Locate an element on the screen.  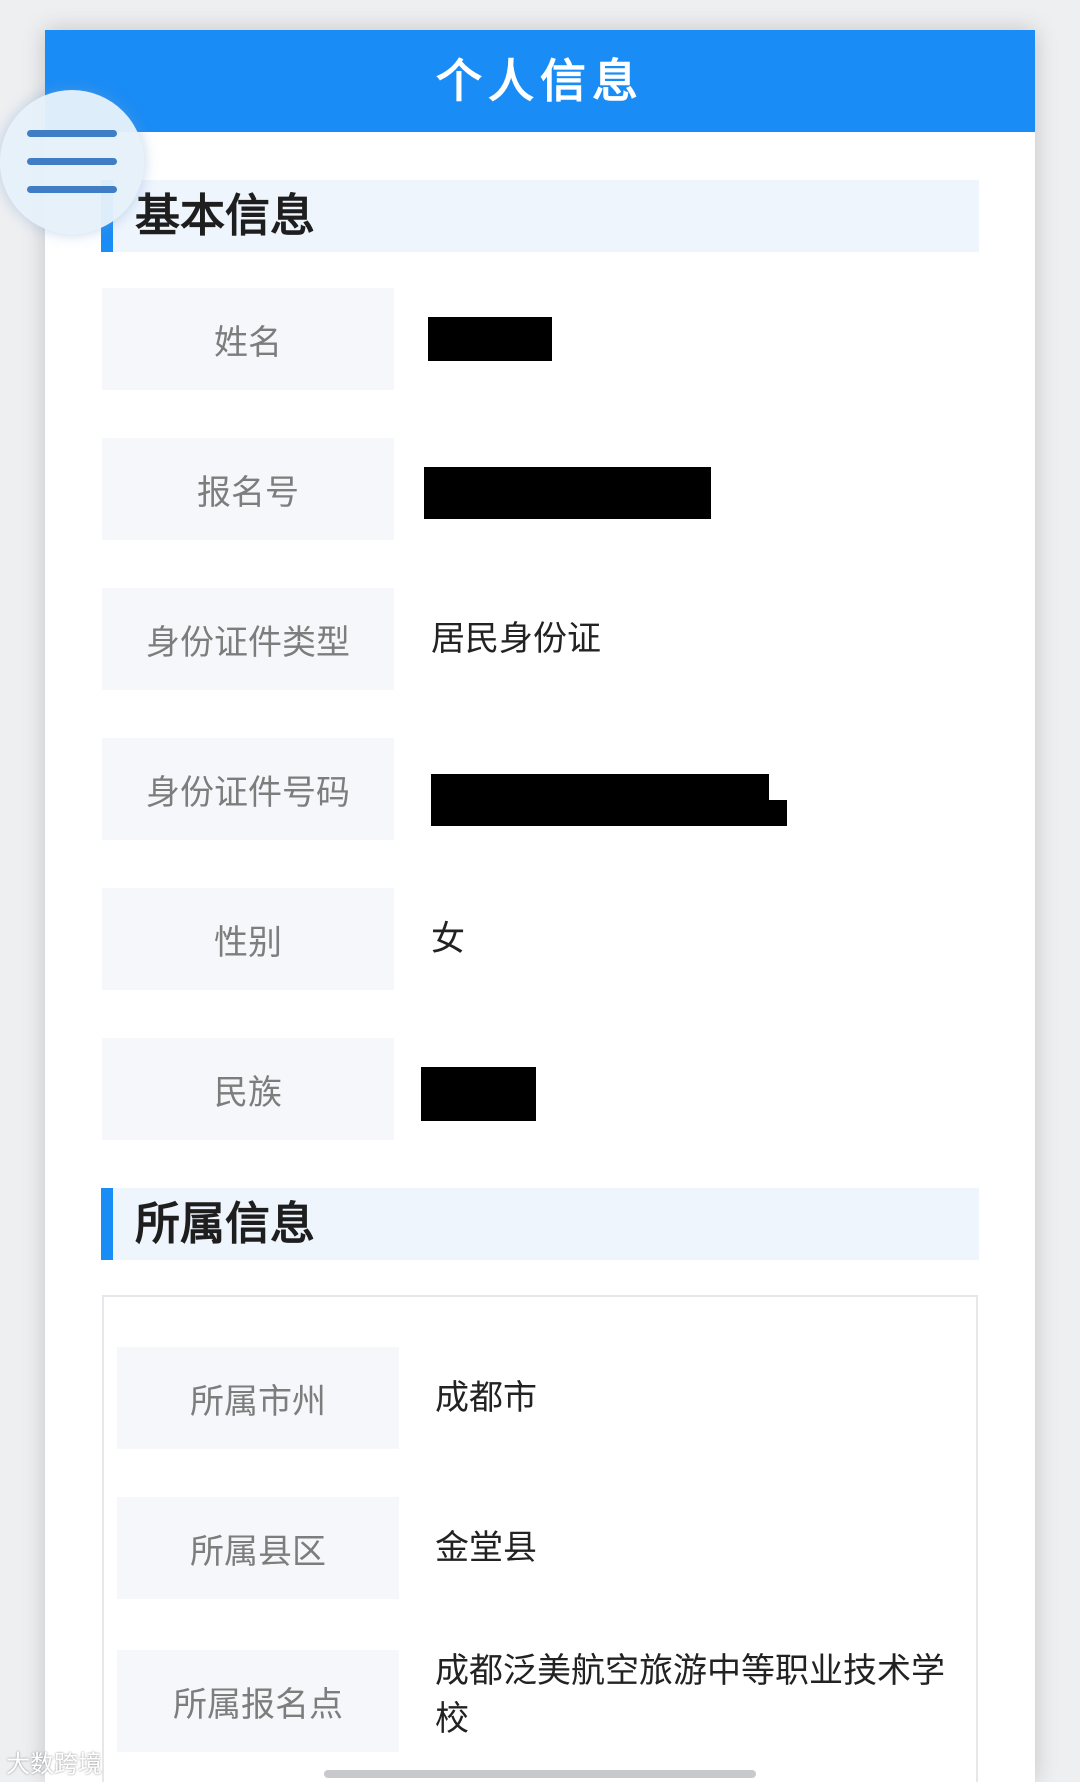
label-registration-number: 报名号 is located at coordinates (248, 489).